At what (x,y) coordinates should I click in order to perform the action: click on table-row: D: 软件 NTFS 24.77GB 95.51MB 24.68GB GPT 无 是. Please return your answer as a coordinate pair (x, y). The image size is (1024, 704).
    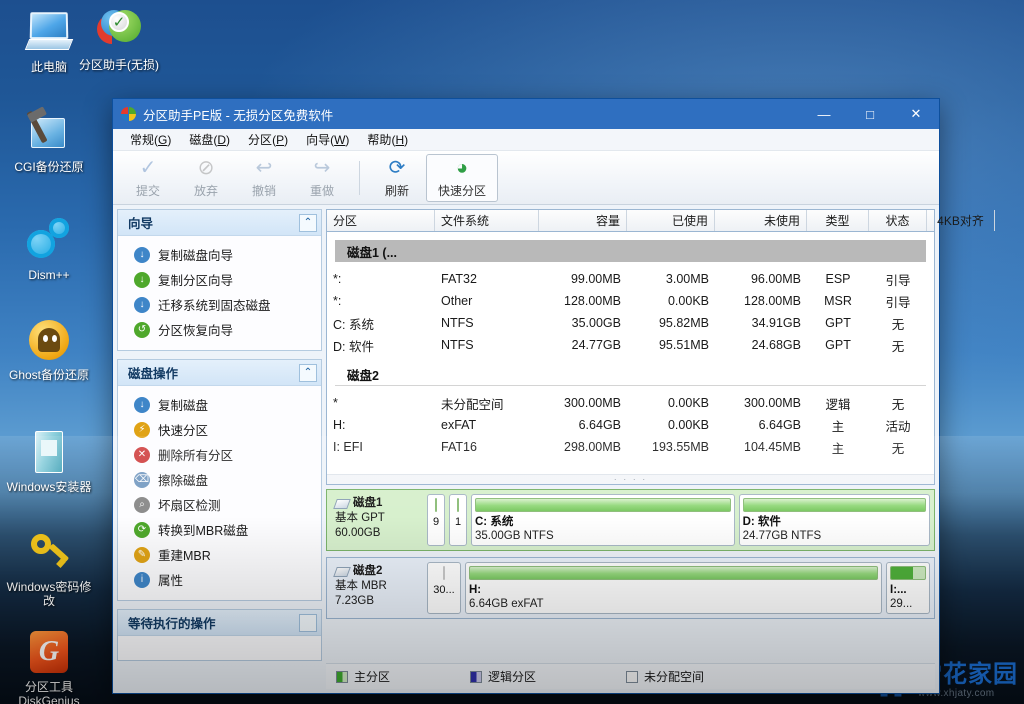
    Looking at the image, I should click on (630, 345).